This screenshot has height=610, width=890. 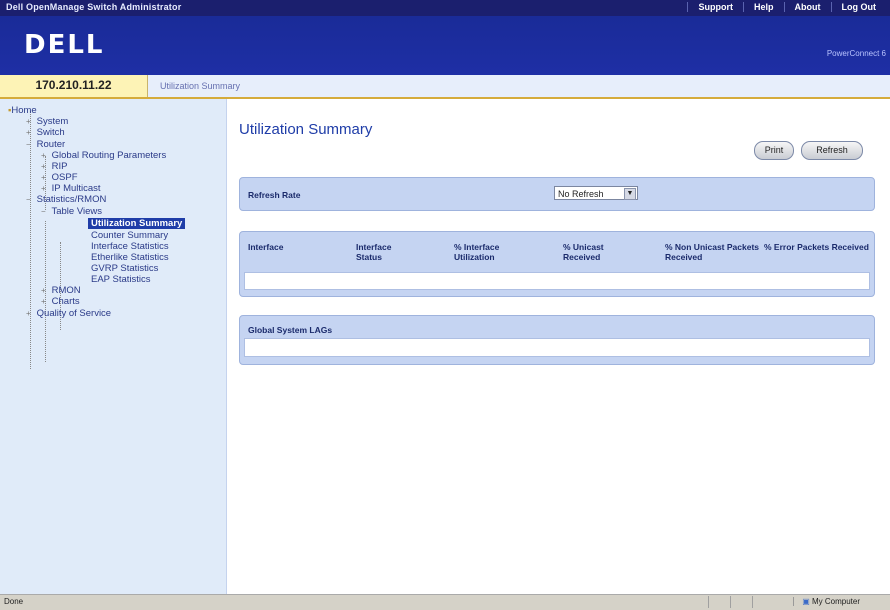 What do you see at coordinates (137, 223) in the screenshot?
I see `tree-item-utilization-summary: Utilization Summary` at bounding box center [137, 223].